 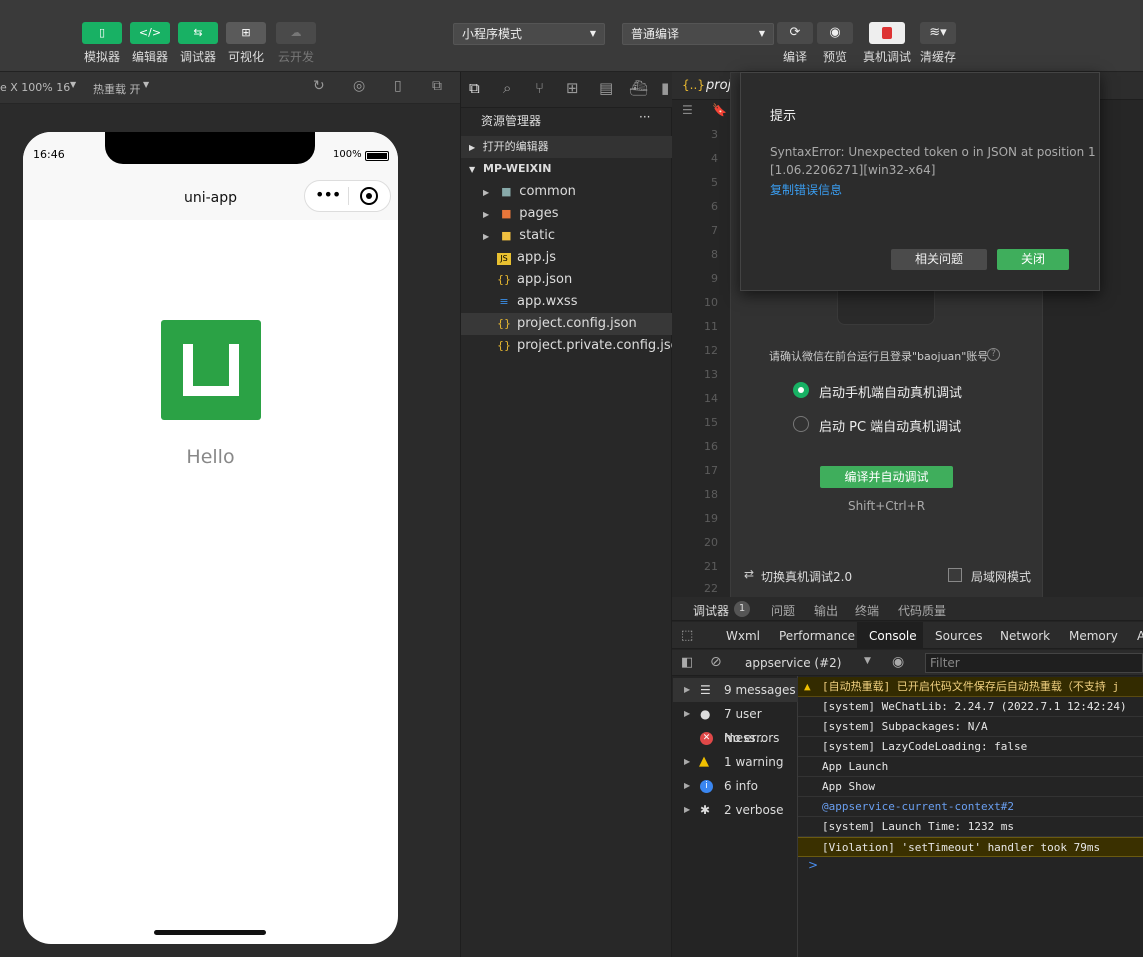 I want to click on sidebar-verbose: ▶ ✱ 2 verbose, so click(x=735, y=810).